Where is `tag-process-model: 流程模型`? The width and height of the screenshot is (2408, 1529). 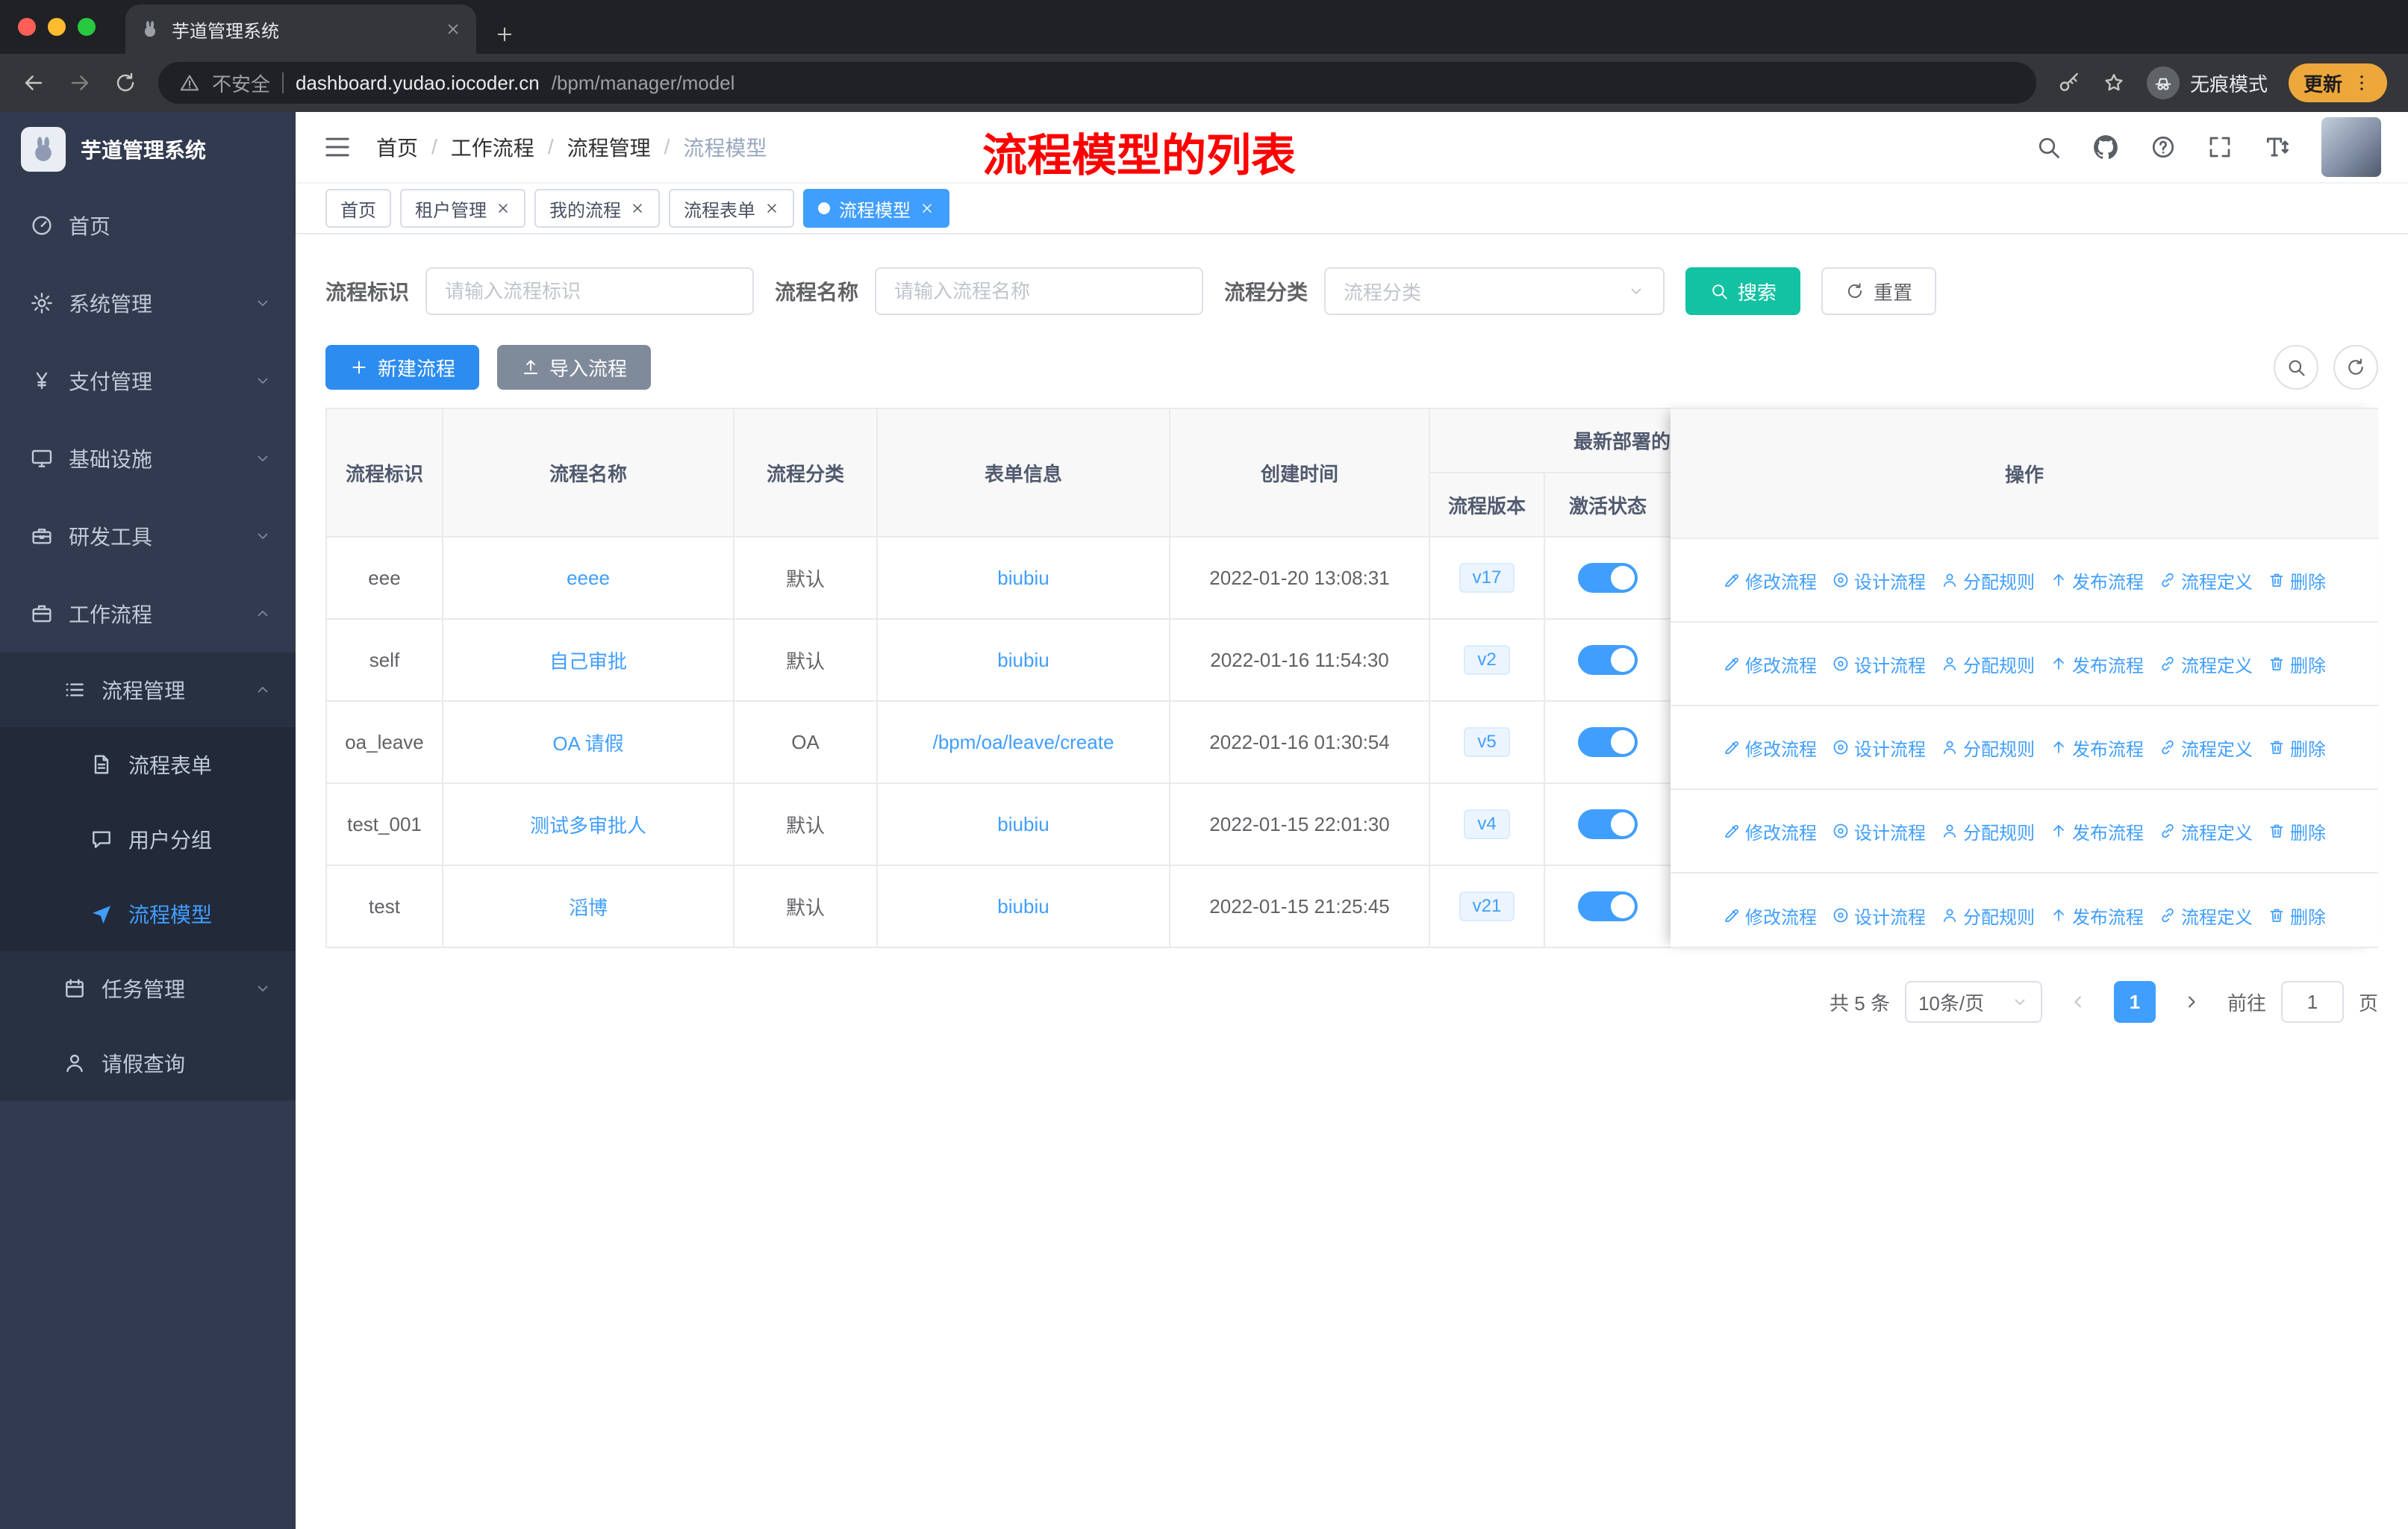
tag-process-model: 流程模型 is located at coordinates (876, 209).